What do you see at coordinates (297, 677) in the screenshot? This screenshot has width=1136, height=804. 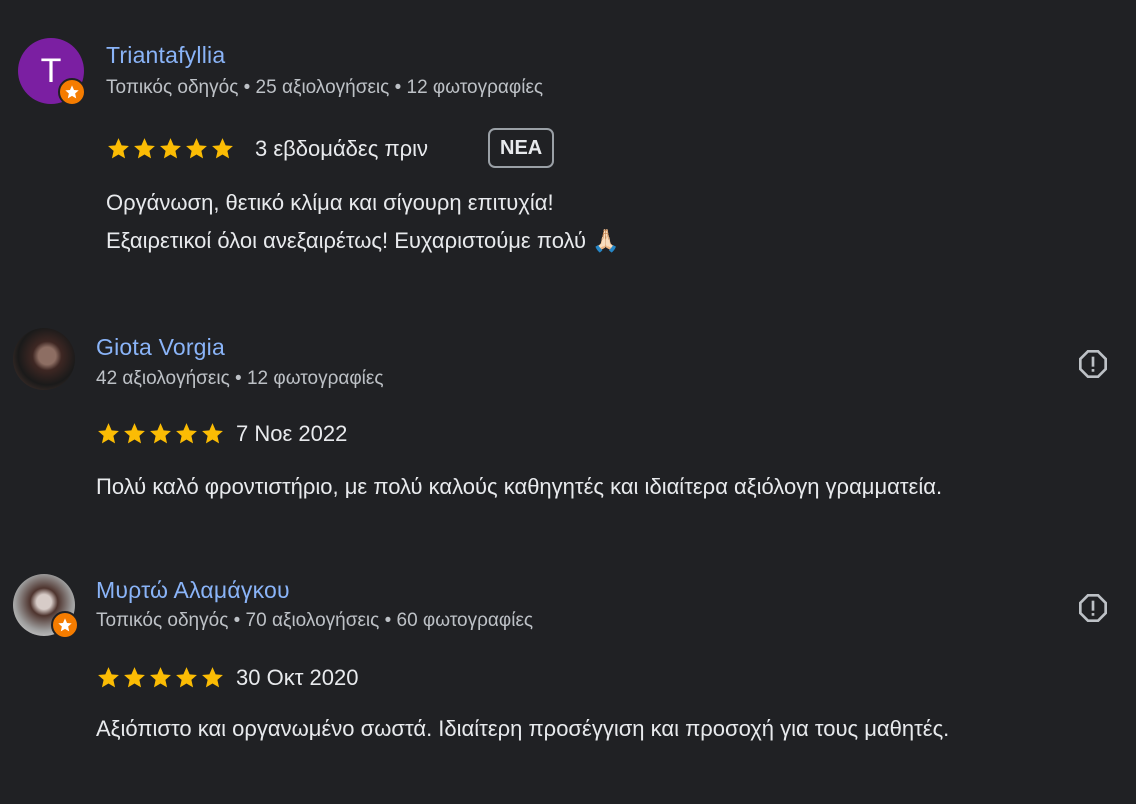 I see `review-date: 30 Οκτ 2020` at bounding box center [297, 677].